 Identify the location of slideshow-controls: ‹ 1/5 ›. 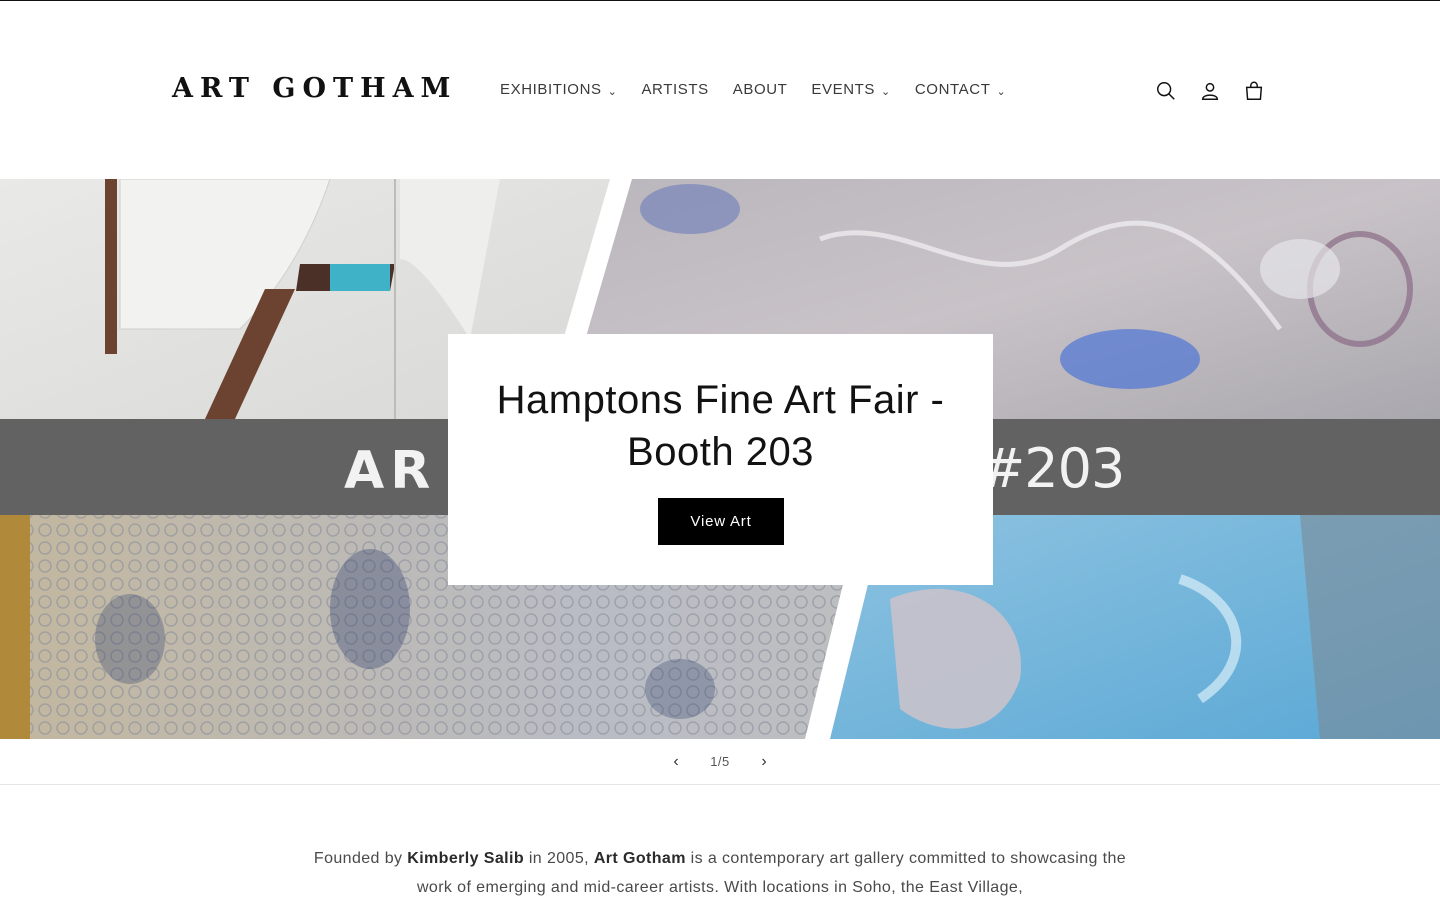
(720, 762).